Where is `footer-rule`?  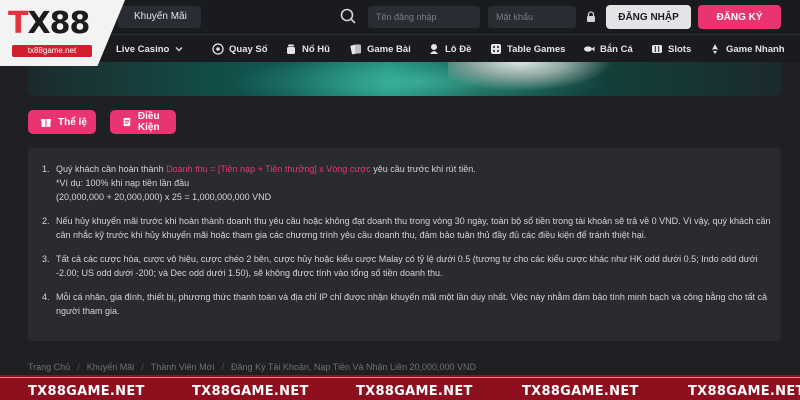
footer-rule is located at coordinates (400, 377).